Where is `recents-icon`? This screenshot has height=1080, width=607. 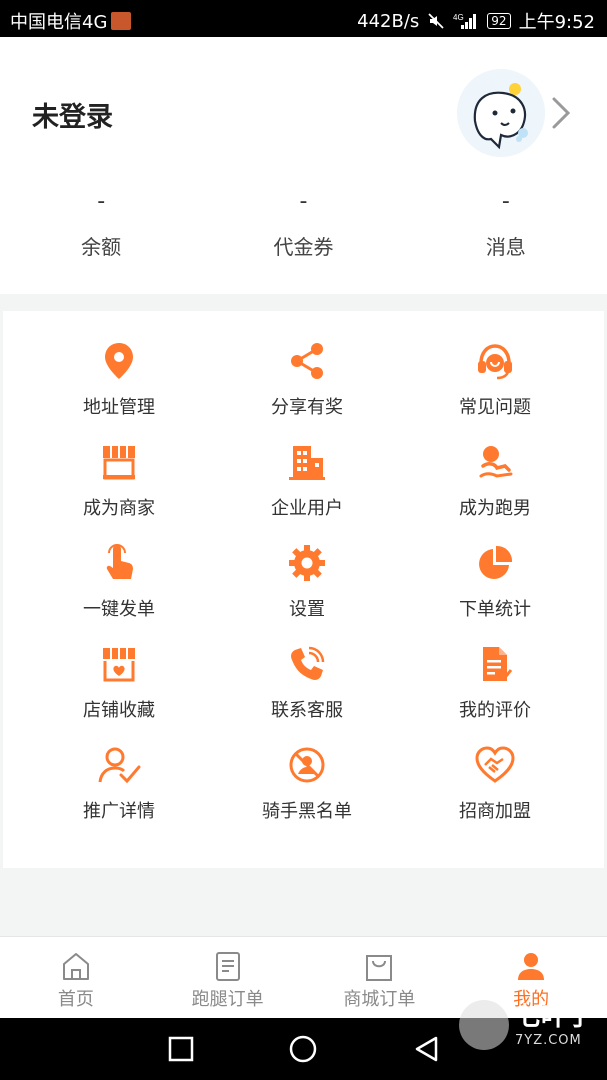 recents-icon is located at coordinates (181, 1049).